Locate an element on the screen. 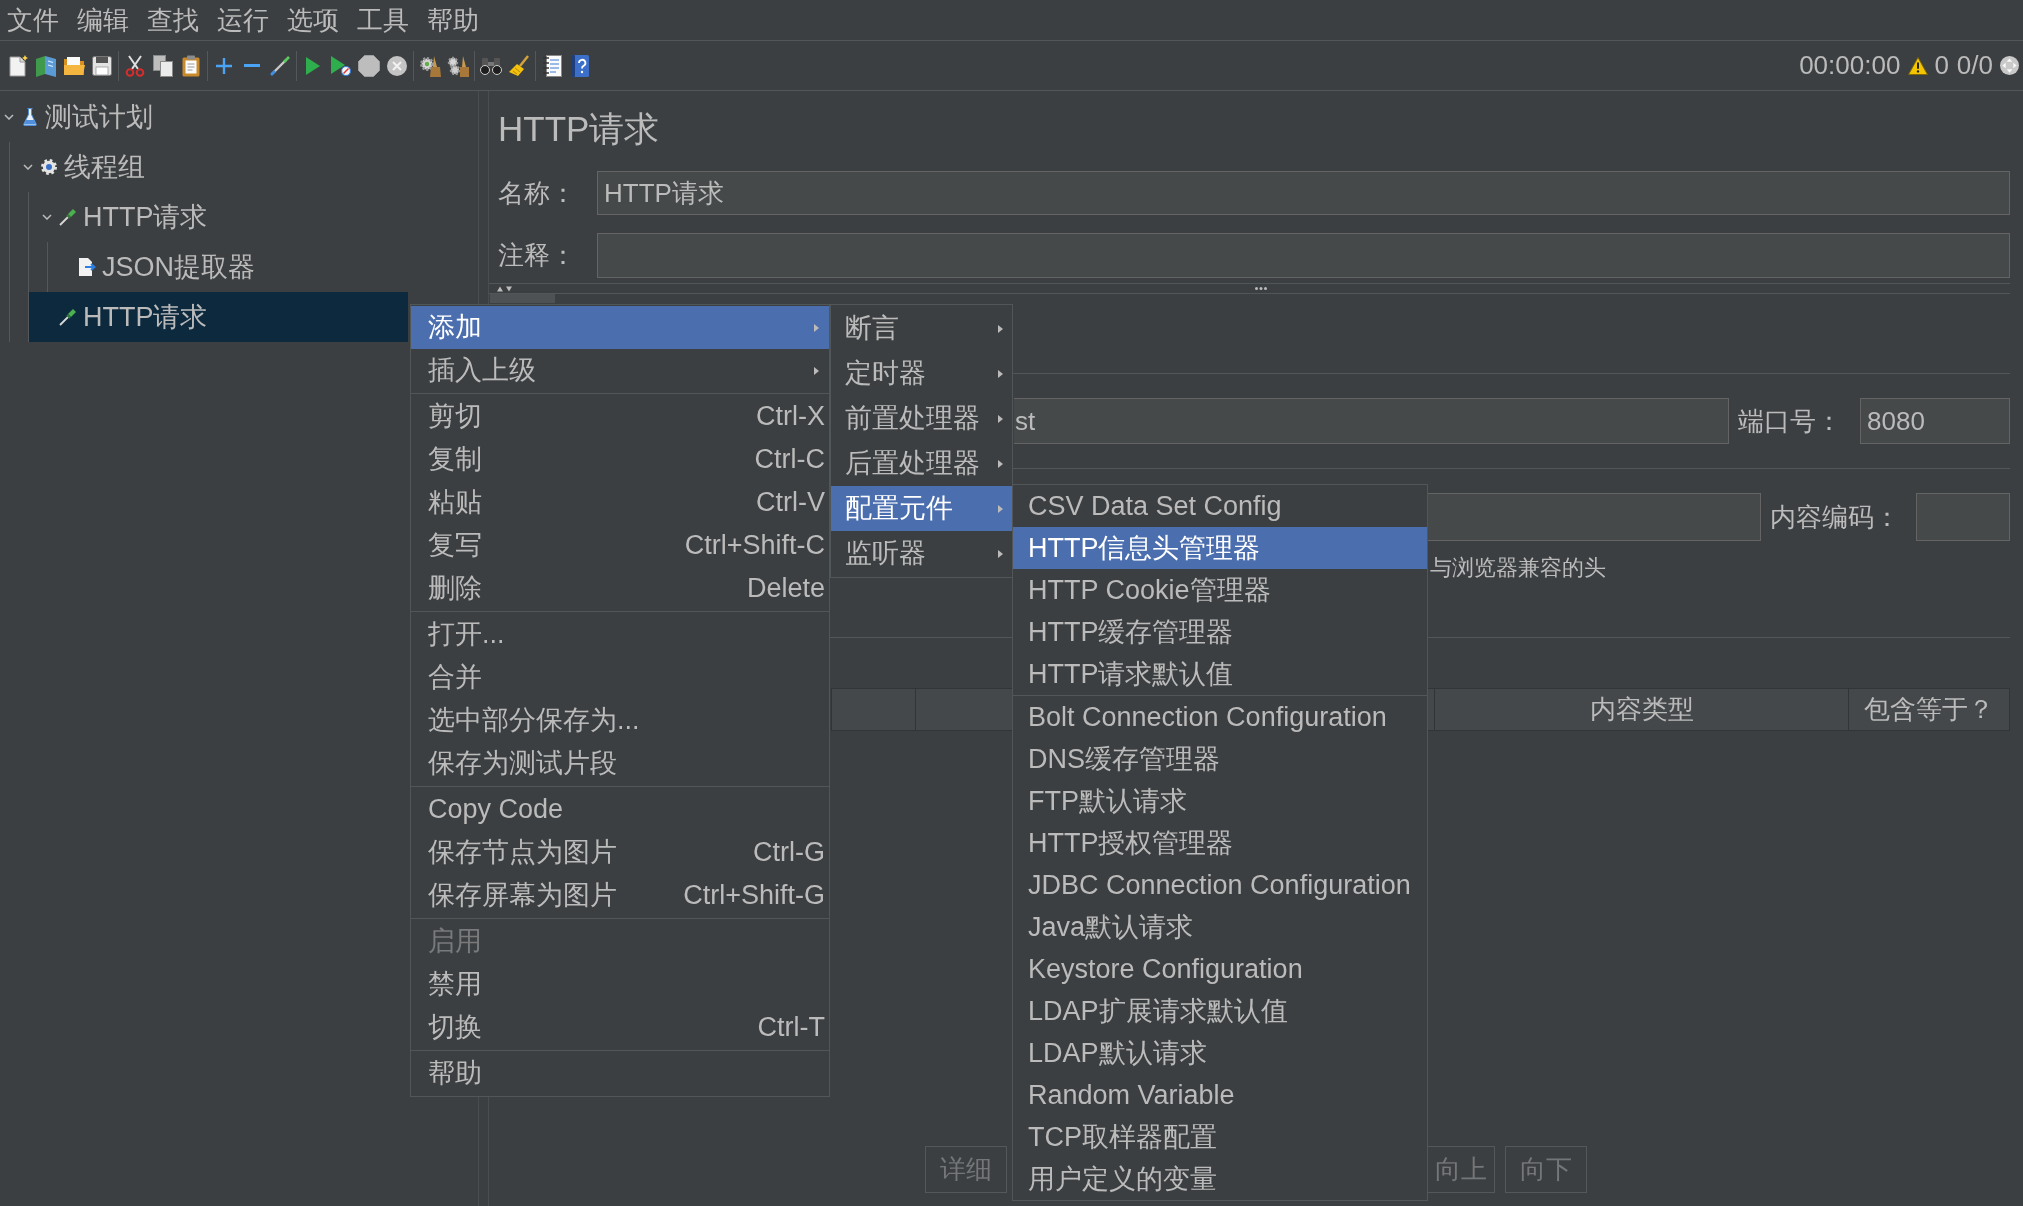  play-icon is located at coordinates (313, 65).